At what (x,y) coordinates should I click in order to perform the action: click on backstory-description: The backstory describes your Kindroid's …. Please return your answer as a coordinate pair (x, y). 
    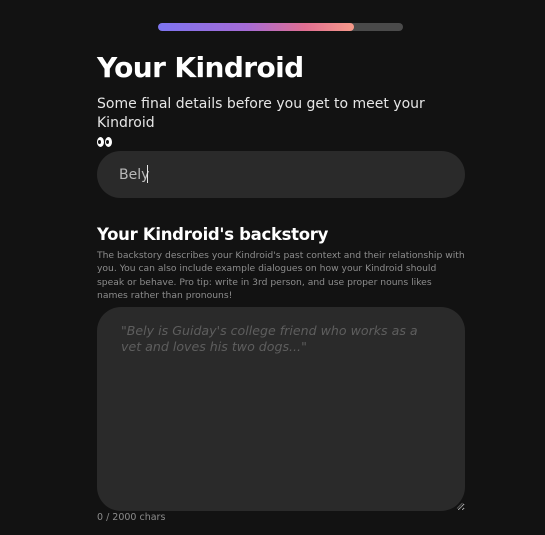
    Looking at the image, I should click on (281, 276).